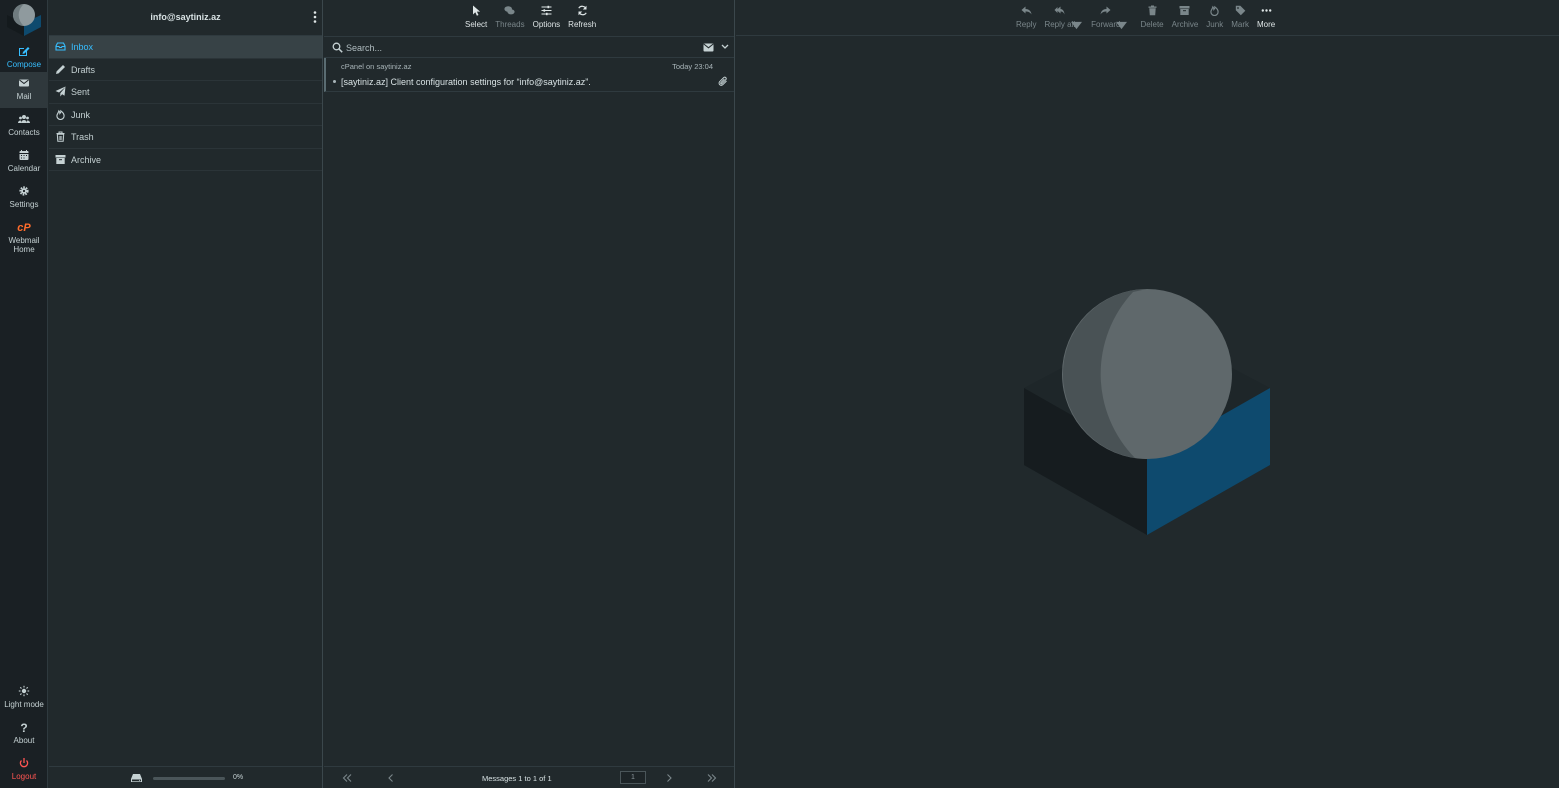 The width and height of the screenshot is (1559, 788). I want to click on more-dots-icon, so click(1266, 10).